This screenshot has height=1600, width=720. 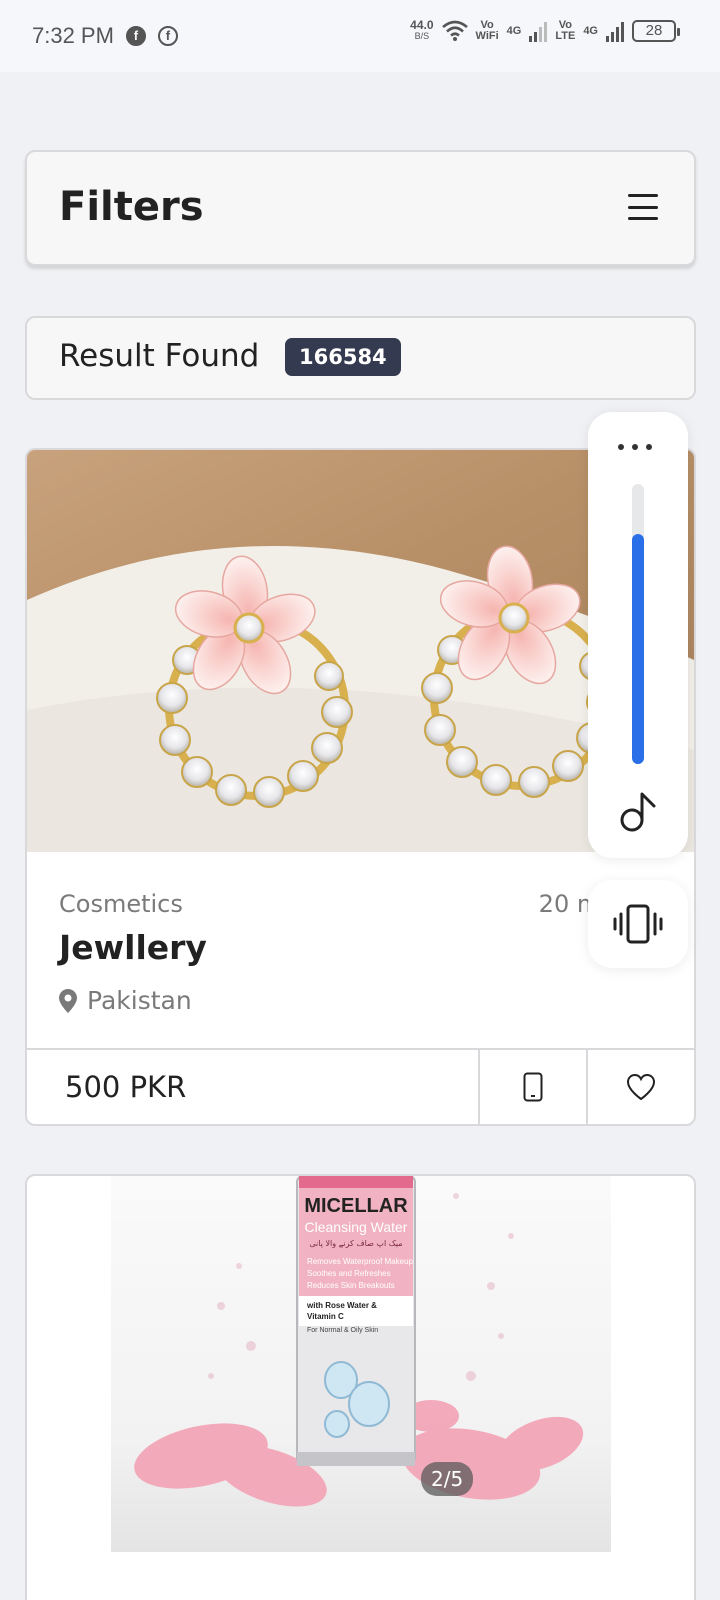 What do you see at coordinates (360, 1086) in the screenshot?
I see `listing-footer: 500 PKR` at bounding box center [360, 1086].